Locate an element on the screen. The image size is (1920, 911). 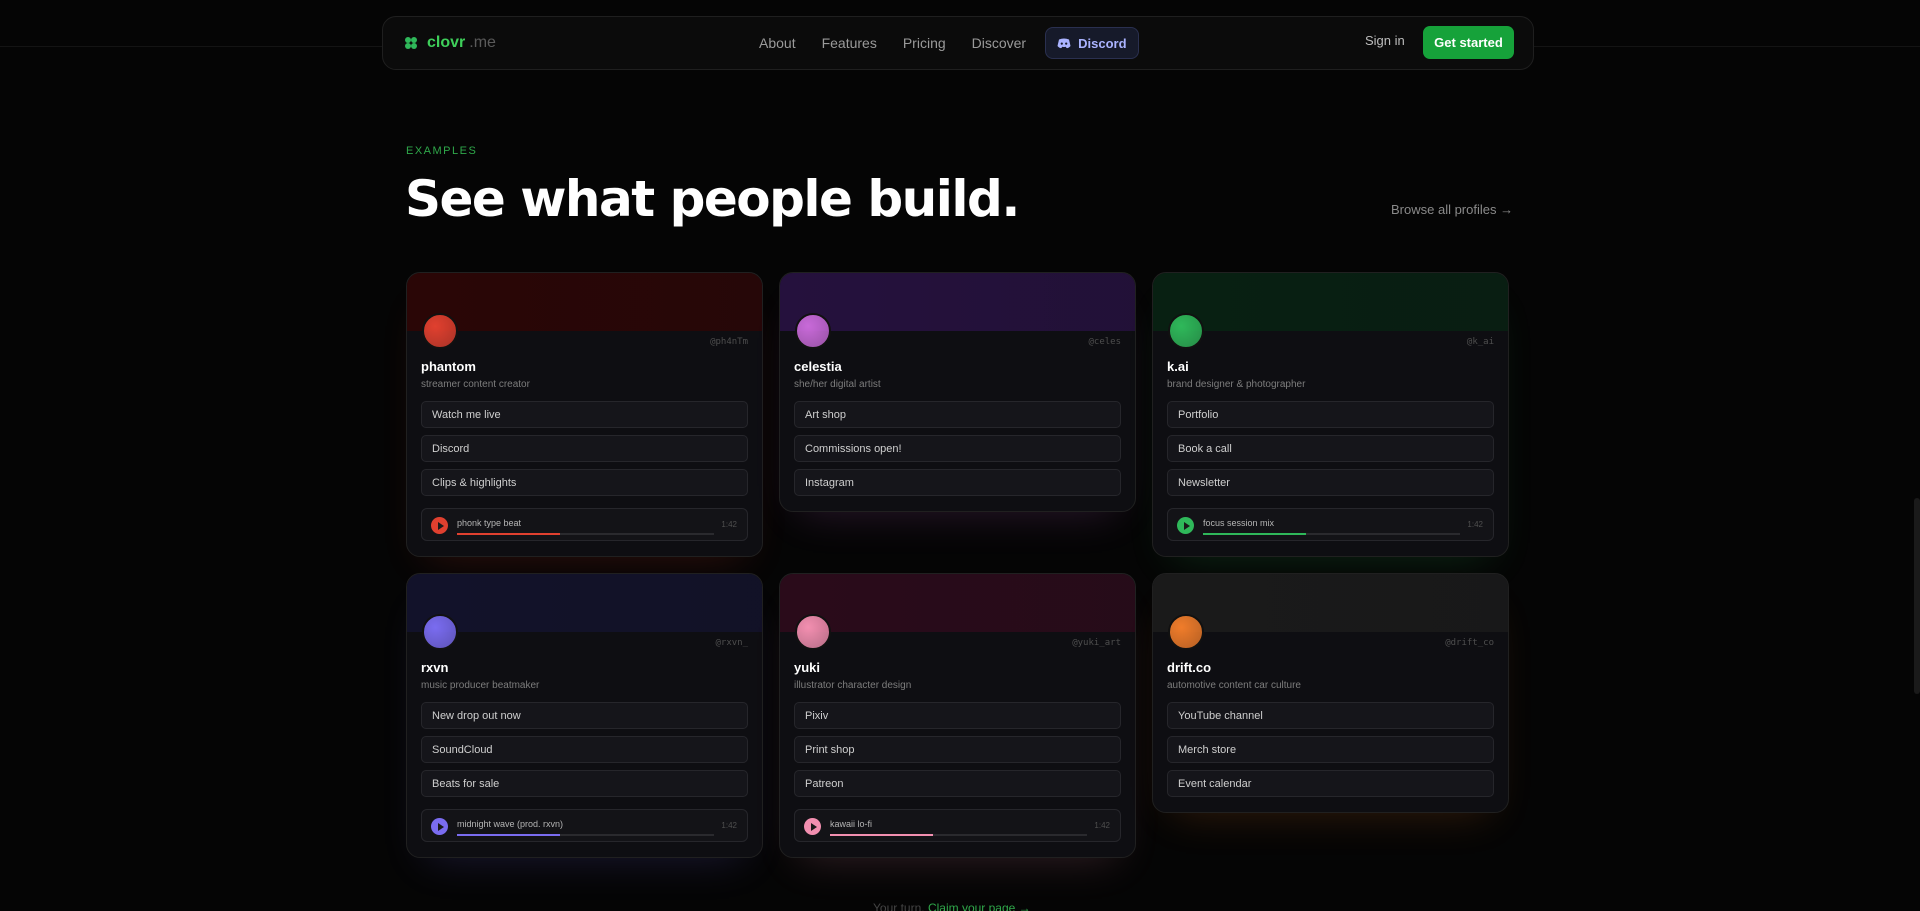
card-link: Book a call is located at coordinates (1330, 448).